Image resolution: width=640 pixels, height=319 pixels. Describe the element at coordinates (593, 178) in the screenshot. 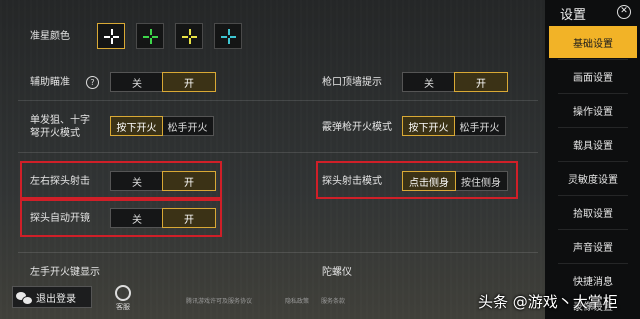

I see `sidebar-item-sensitivity: 灵敏度设置` at that location.